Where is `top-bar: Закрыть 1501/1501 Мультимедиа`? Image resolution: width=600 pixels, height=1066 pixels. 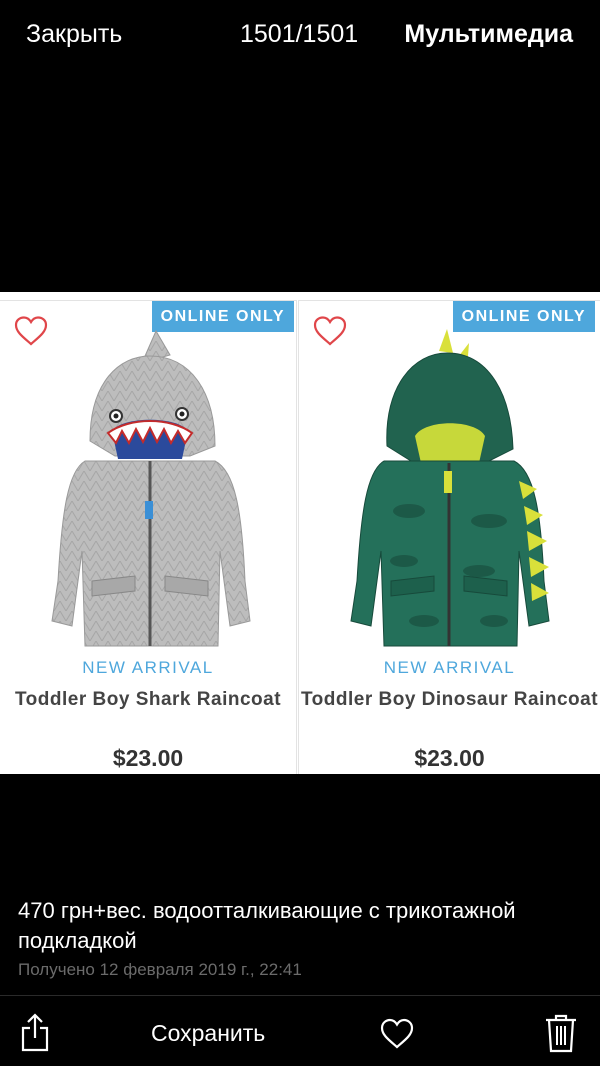 top-bar: Закрыть 1501/1501 Мультимедиа is located at coordinates (300, 36).